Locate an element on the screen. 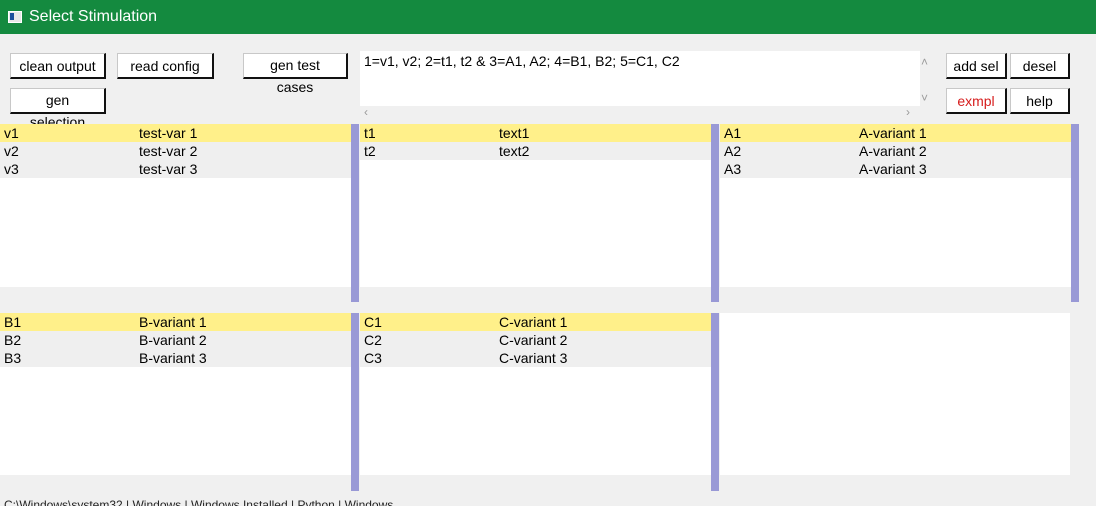 The height and width of the screenshot is (506, 1096). list-item: C1 C-variant 1 is located at coordinates (535, 322).